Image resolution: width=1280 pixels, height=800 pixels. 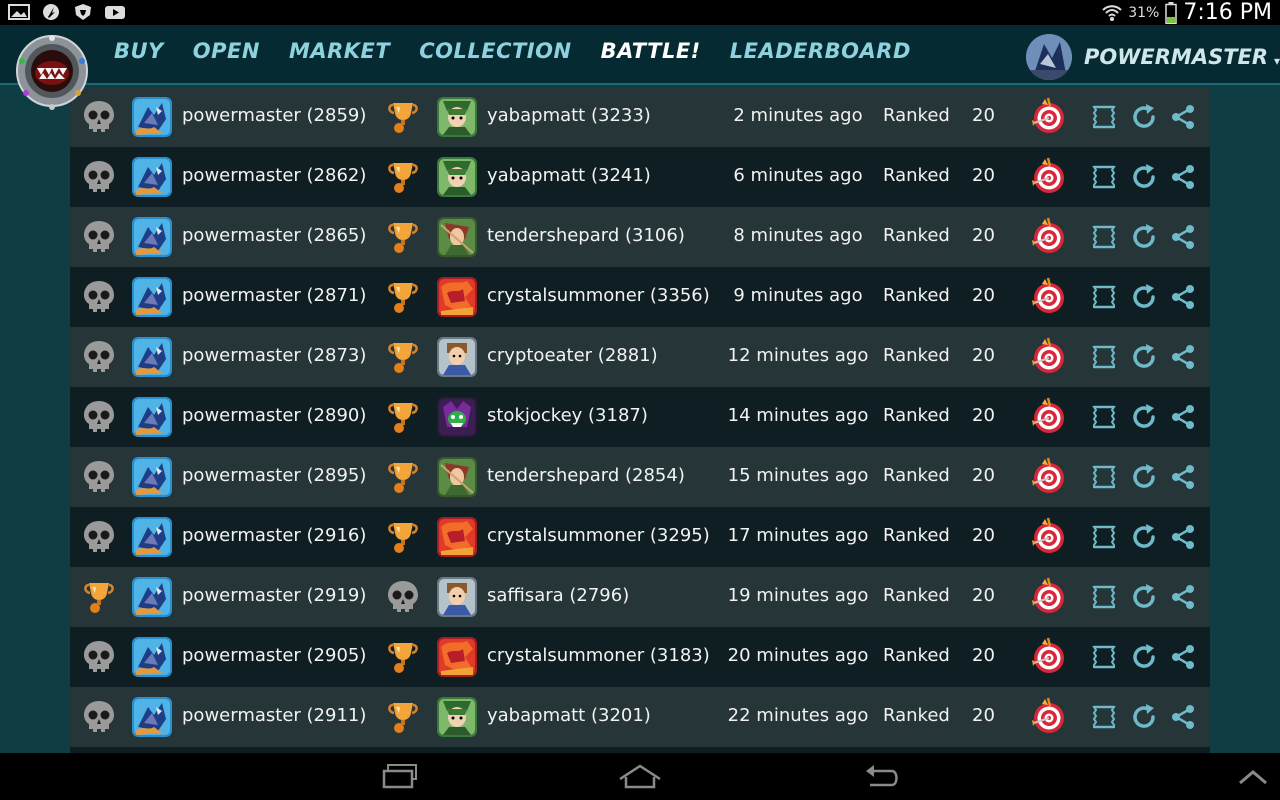 I want to click on nav-item-leaderboard: LEADERBOARD, so click(x=820, y=51).